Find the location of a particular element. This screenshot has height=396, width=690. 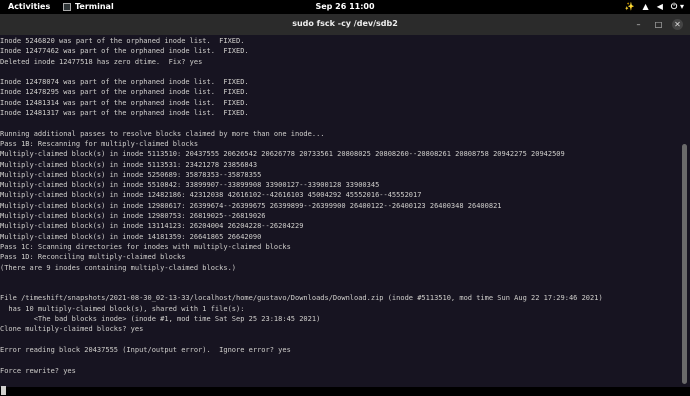

maximize-button: □ is located at coordinates (658, 24).